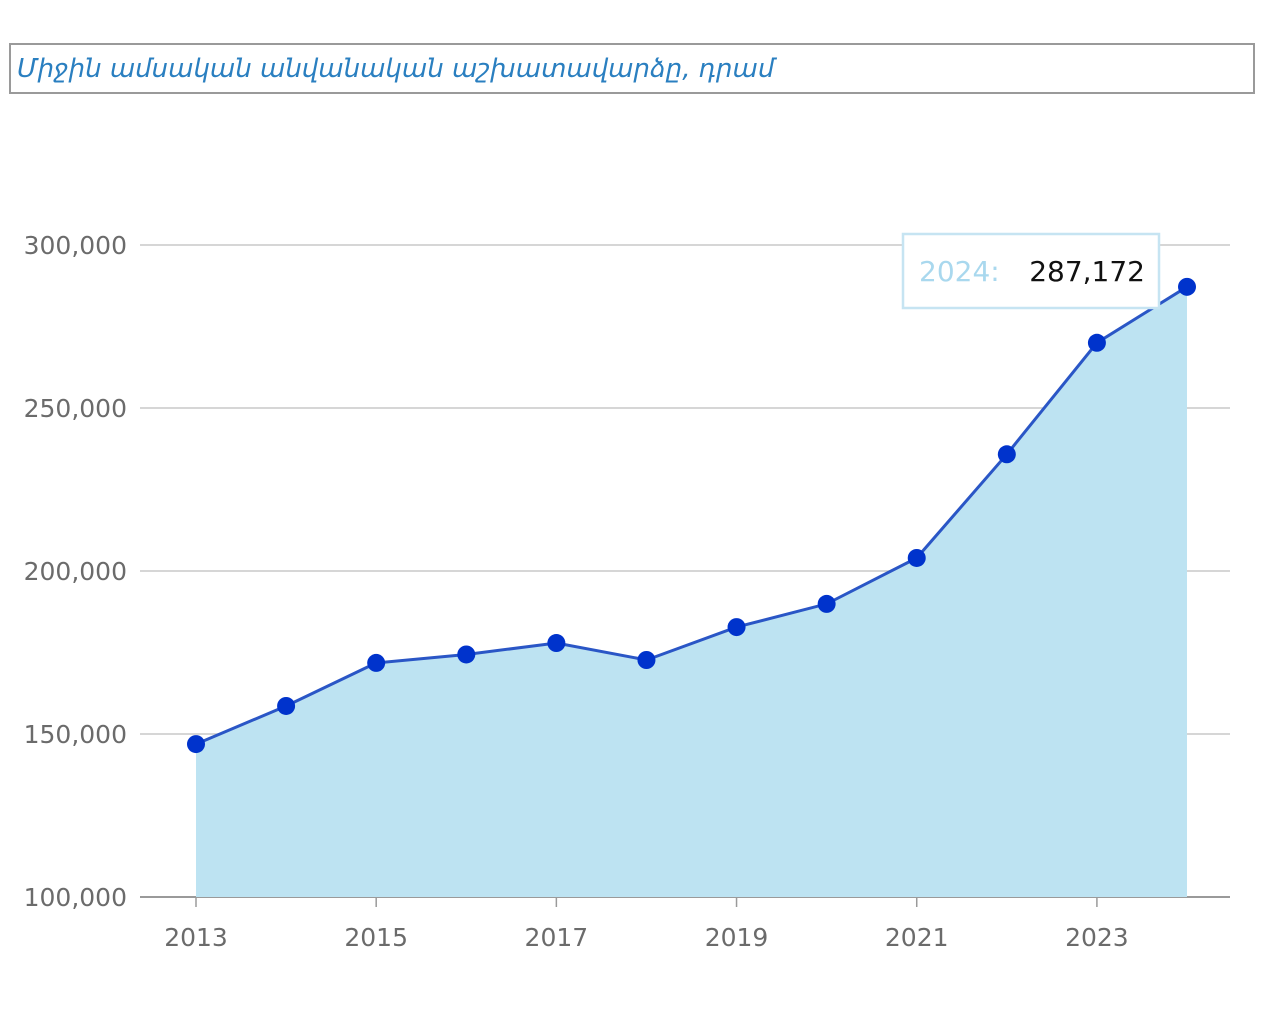  Describe the element at coordinates (959, 271) in the screenshot. I see `tooltip-year: 2024:` at that location.